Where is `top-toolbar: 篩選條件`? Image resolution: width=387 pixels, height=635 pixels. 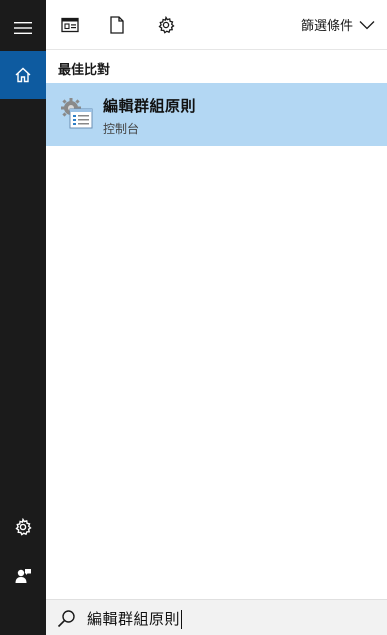
top-toolbar: 篩選條件 is located at coordinates (216, 25).